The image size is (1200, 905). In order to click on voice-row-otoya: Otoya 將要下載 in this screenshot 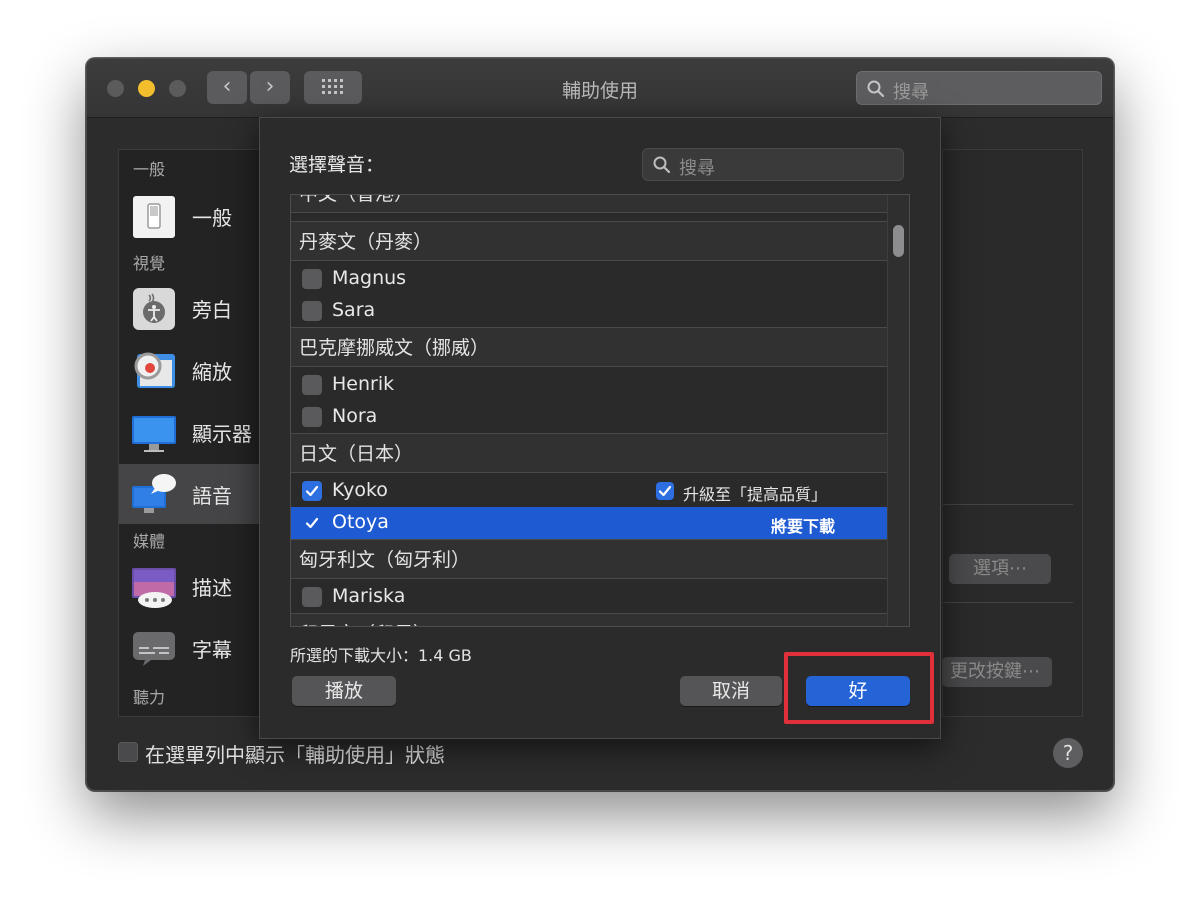, I will do `click(589, 523)`.